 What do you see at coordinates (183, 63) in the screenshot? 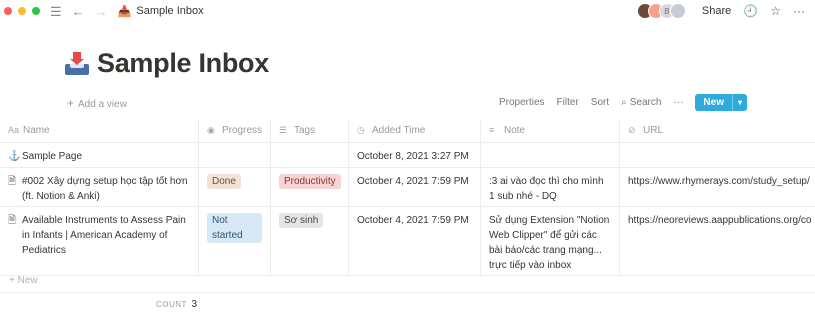
I see `page-title: Sample Inbox` at bounding box center [183, 63].